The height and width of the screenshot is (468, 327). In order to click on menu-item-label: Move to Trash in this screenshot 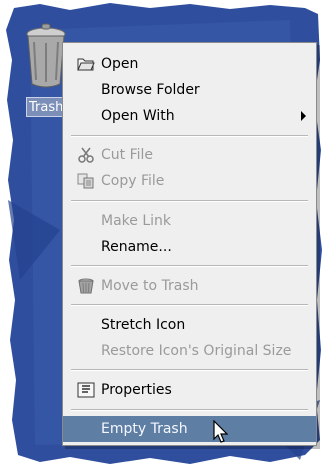, I will do `click(150, 286)`.